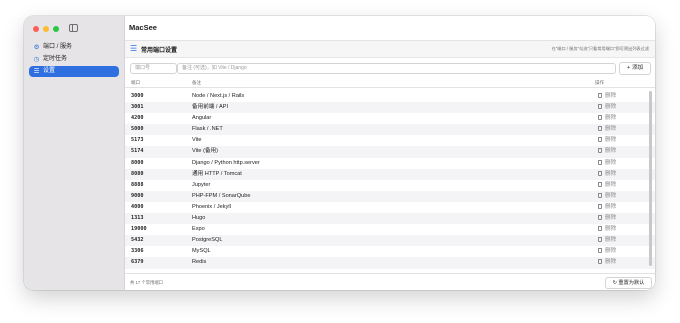  I want to click on port-note: Expo, so click(198, 229).